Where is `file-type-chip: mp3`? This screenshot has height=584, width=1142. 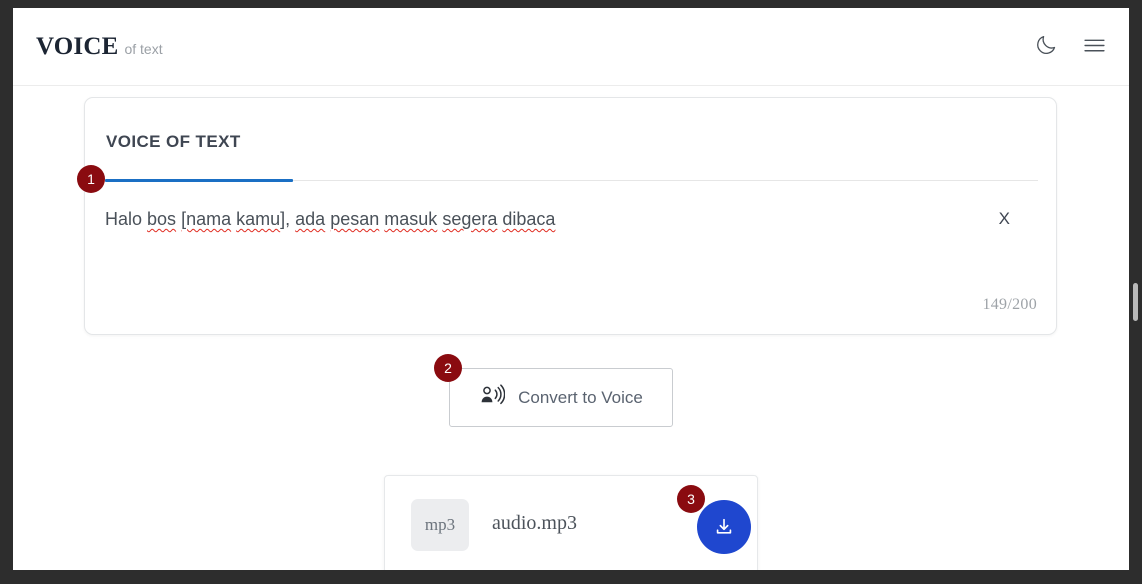 file-type-chip: mp3 is located at coordinates (440, 525).